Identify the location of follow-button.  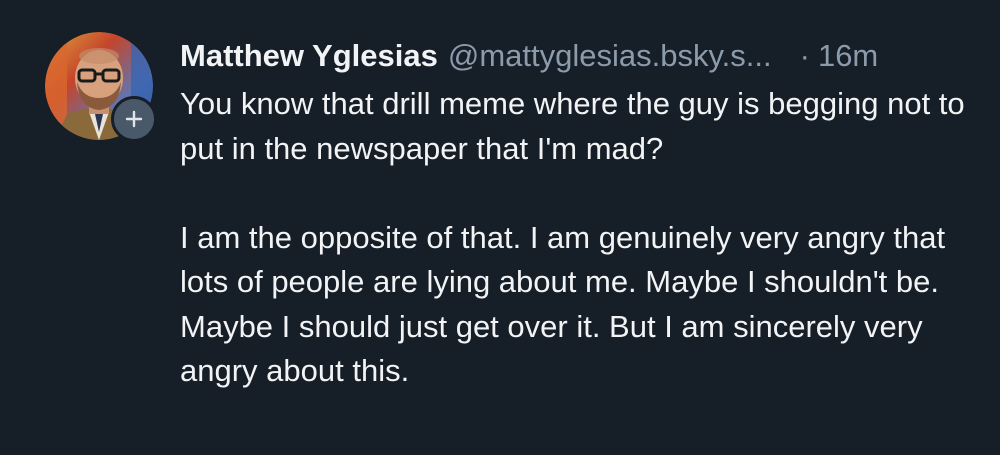
(134, 119).